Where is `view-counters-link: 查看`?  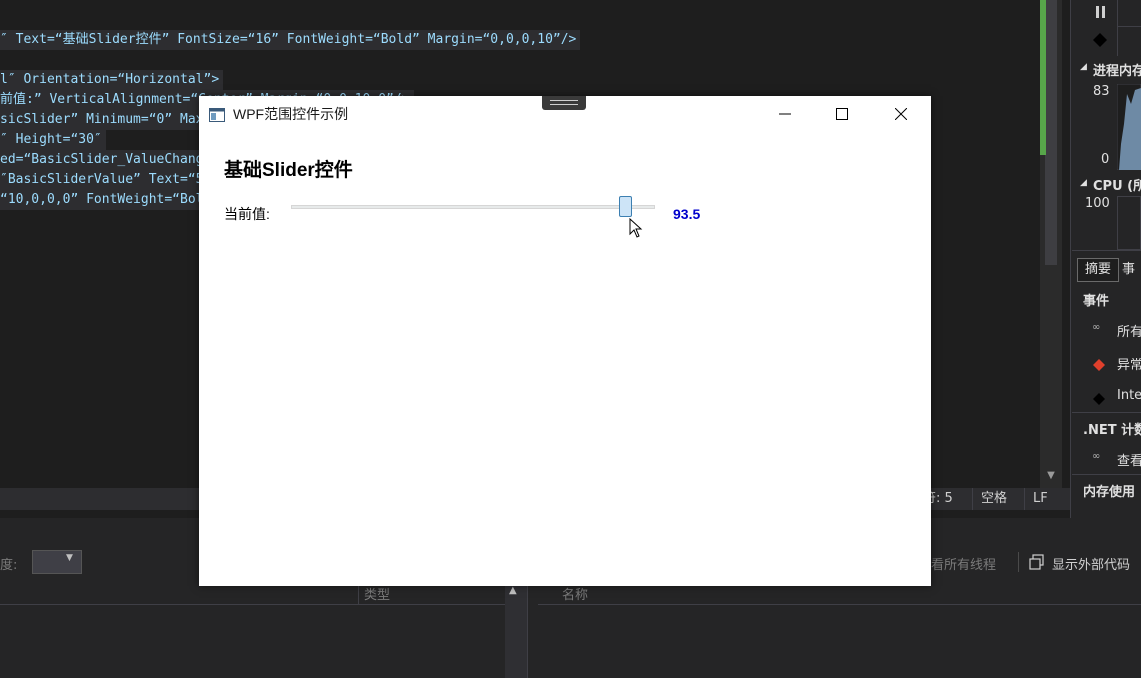
view-counters-link: 查看 is located at coordinates (1129, 459).